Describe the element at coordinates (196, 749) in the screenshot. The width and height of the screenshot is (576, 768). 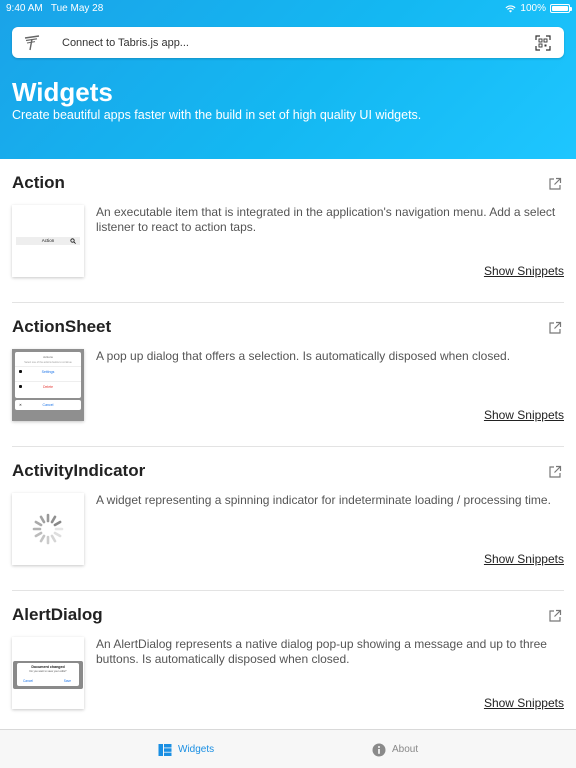
I see `tab-widgets-label: Widgets` at that location.